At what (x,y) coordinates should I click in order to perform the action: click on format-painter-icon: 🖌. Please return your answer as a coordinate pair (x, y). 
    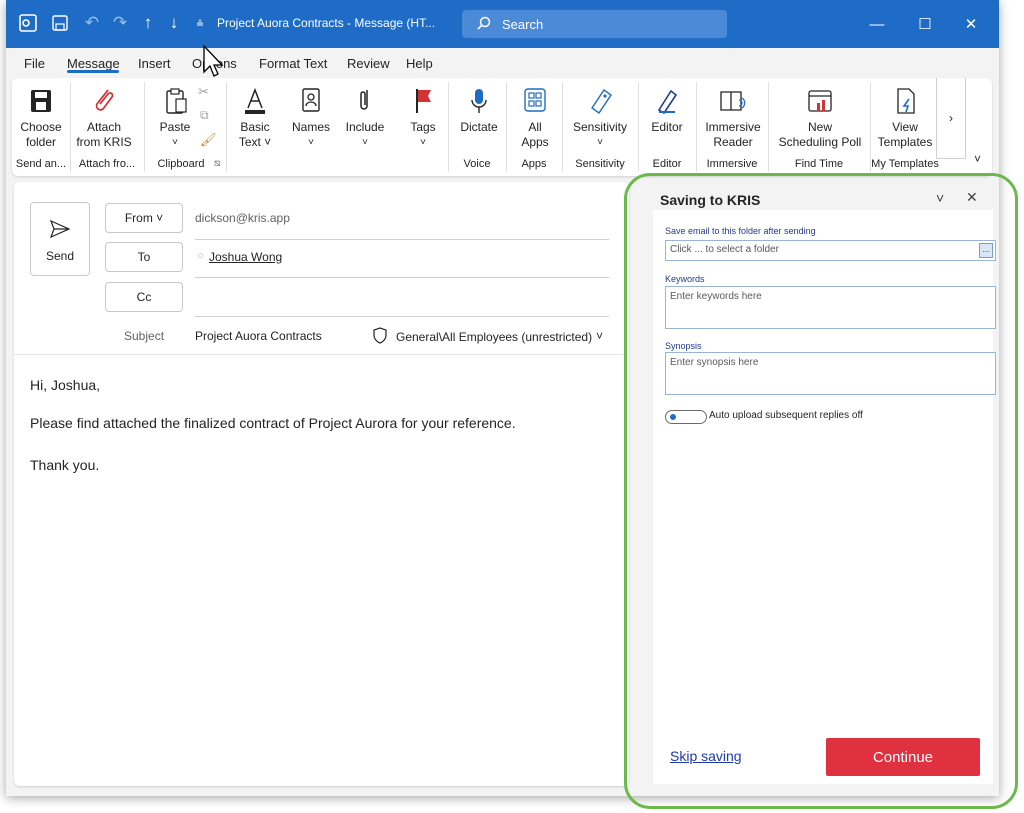
    Looking at the image, I should click on (208, 140).